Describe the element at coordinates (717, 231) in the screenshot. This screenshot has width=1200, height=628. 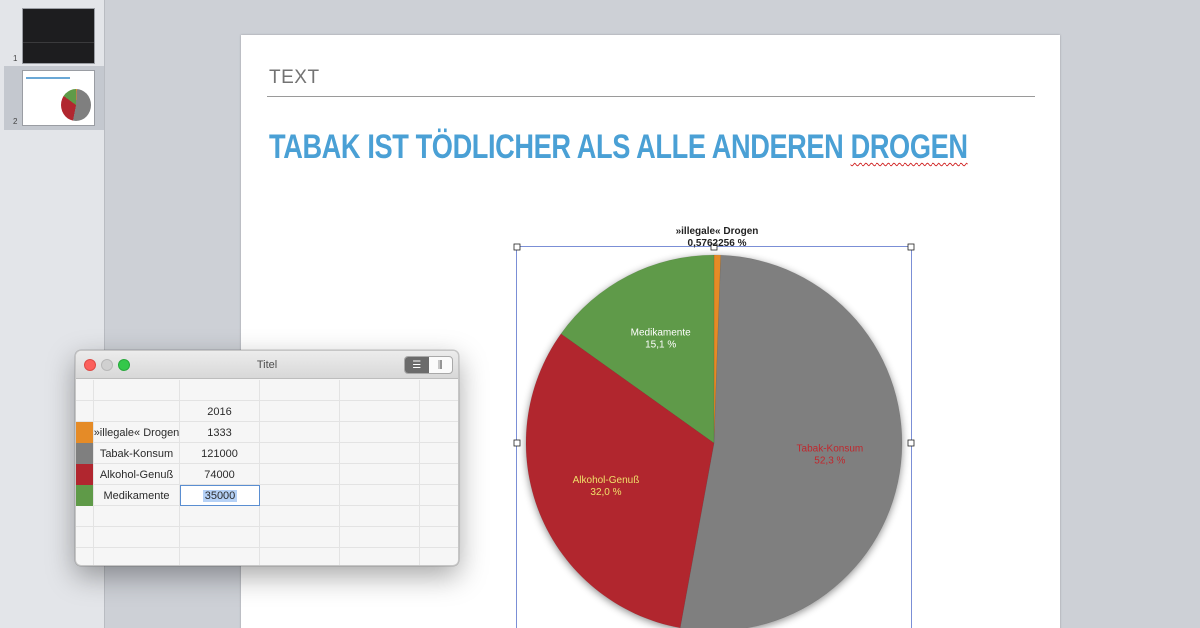
I see `slice-category-label: »illegale« Drogen` at that location.